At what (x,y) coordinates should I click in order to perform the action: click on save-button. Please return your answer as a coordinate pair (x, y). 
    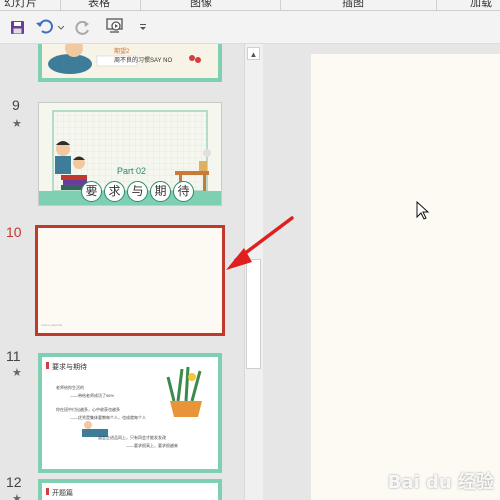
    Looking at the image, I should click on (17, 27).